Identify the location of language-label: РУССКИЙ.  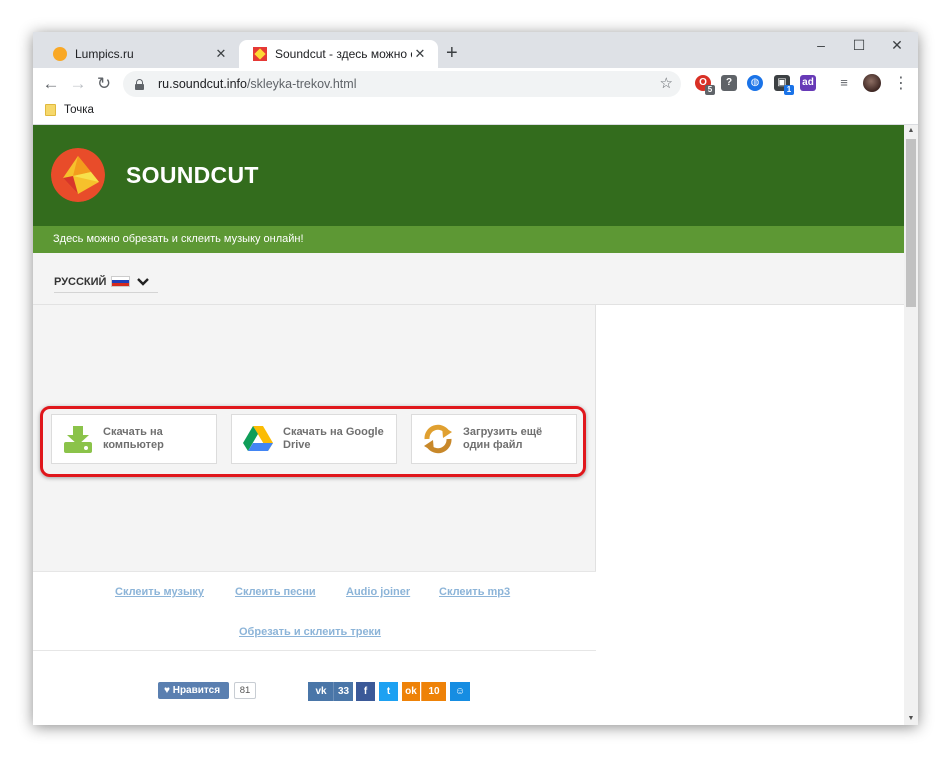
(80, 281).